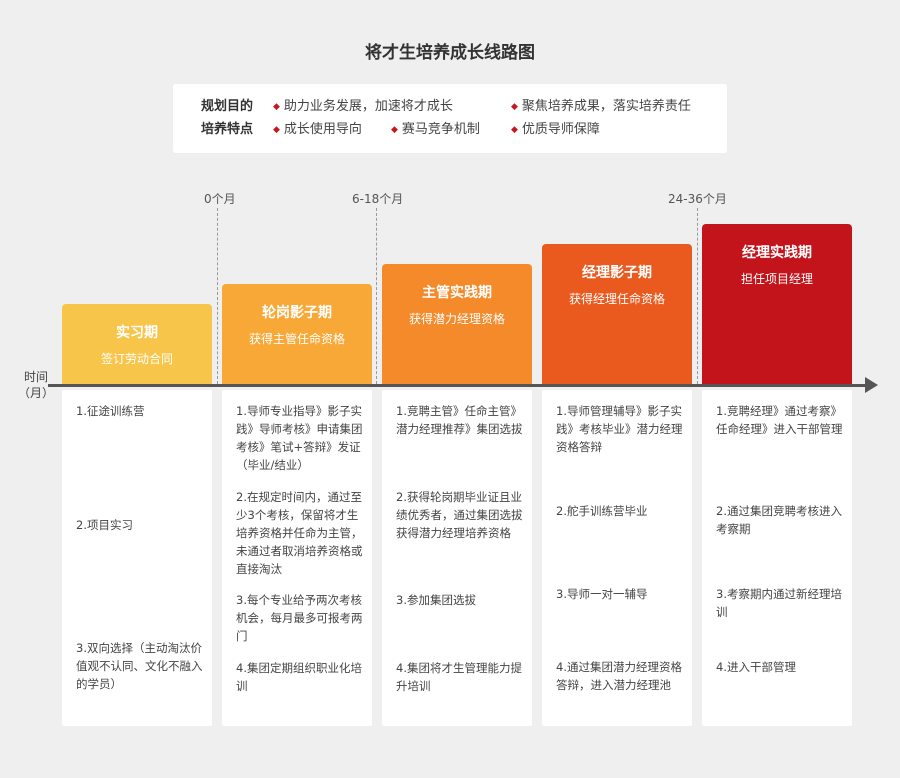 The width and height of the screenshot is (900, 778). I want to click on stage-subtitle: 担任项目经理, so click(776, 279).